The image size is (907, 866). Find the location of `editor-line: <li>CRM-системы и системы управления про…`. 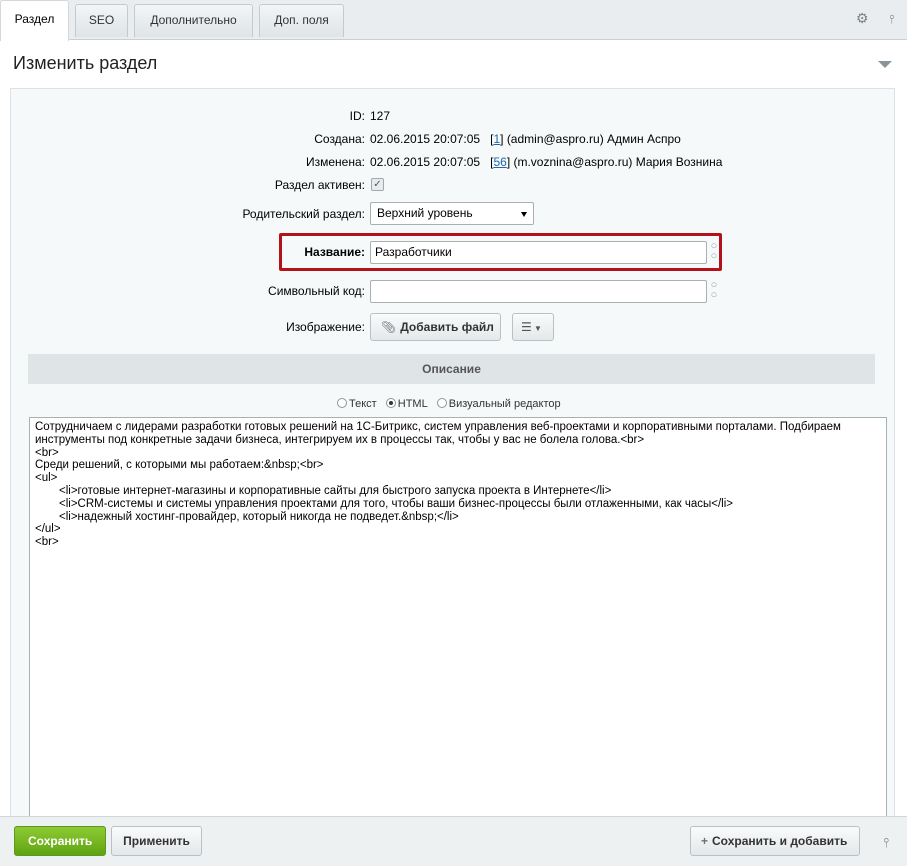

editor-line: <li>CRM-системы и системы управления про… is located at coordinates (396, 503).